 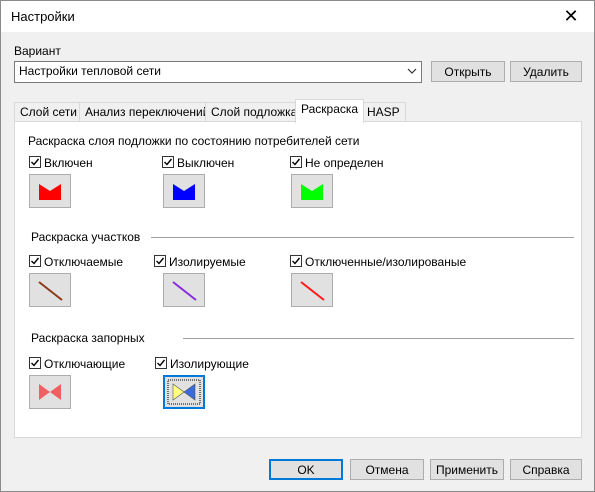 I want to click on checkbox-isolatable, so click(x=160, y=261).